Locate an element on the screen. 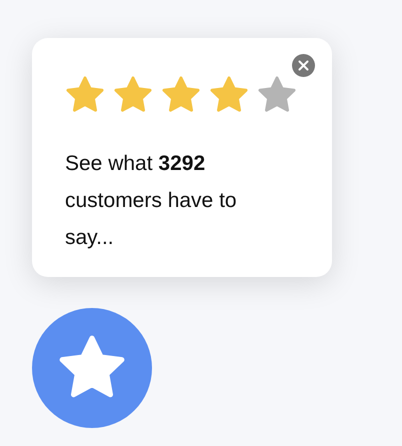 This screenshot has height=446, width=402. close-button is located at coordinates (303, 65).